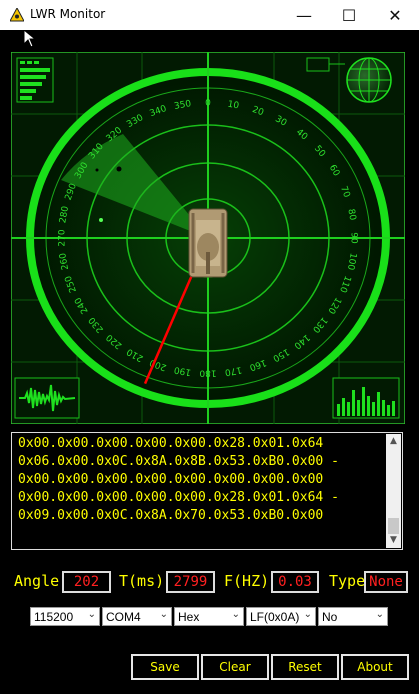  What do you see at coordinates (142, 581) in the screenshot?
I see `time-label: T(ms)` at bounding box center [142, 581].